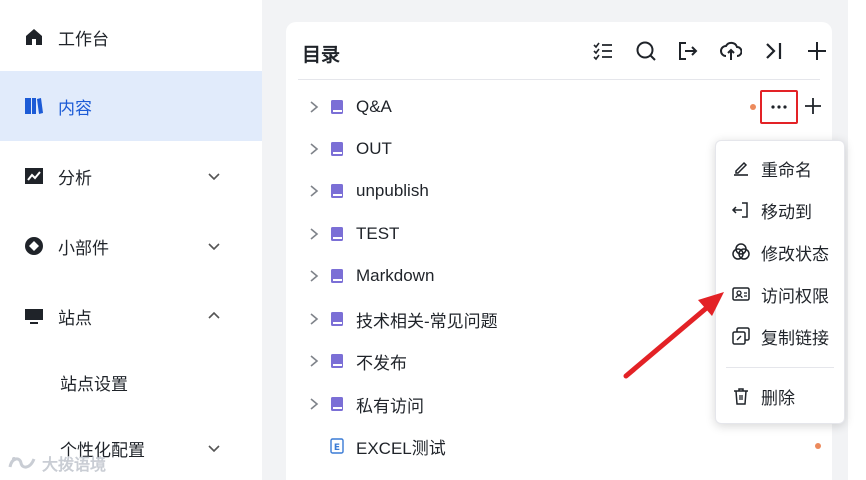 The width and height of the screenshot is (866, 480). I want to click on menu-item-move: 移动到, so click(781, 210).